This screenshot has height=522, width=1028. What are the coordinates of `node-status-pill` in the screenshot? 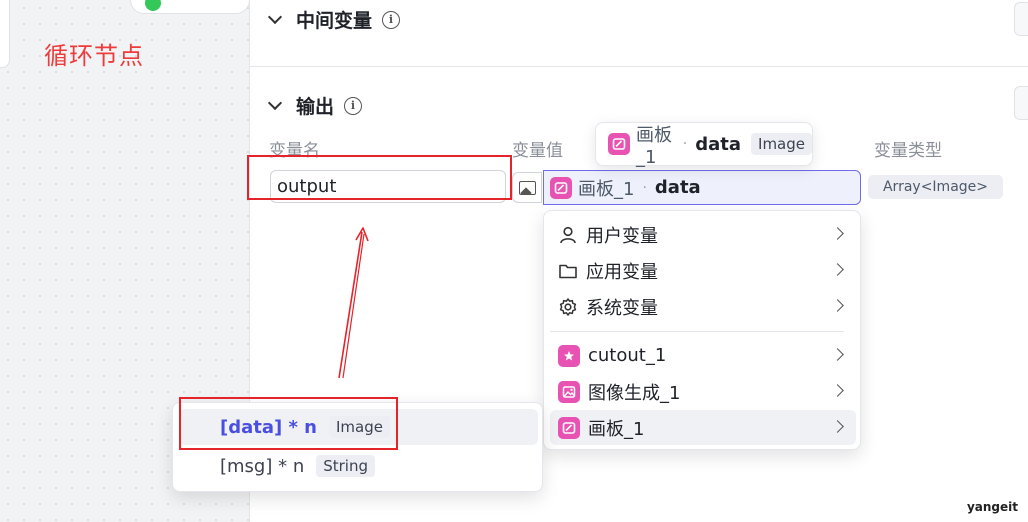 It's located at (190, 7).